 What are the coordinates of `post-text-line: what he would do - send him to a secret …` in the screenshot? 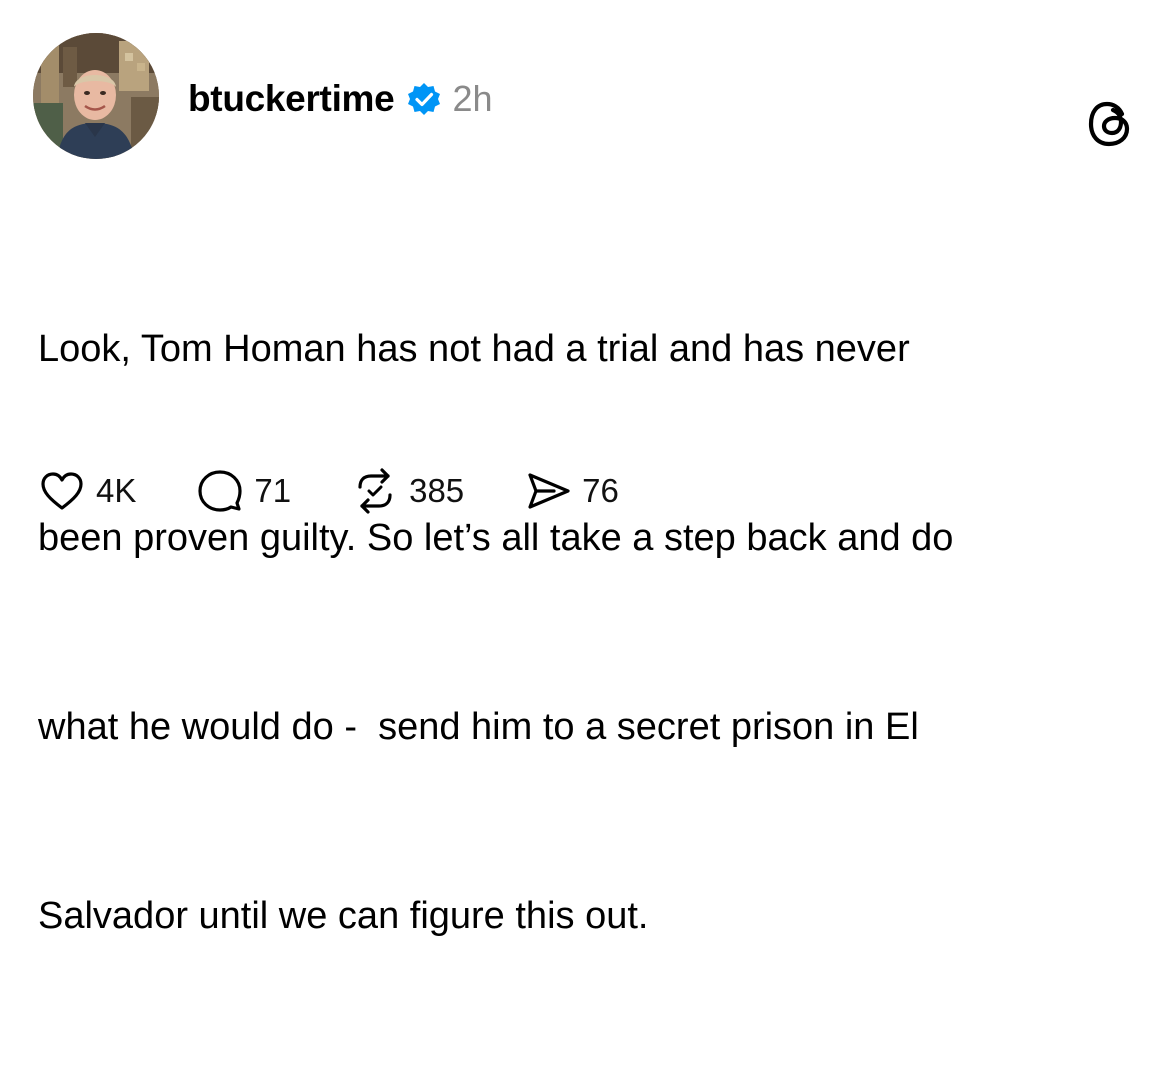 It's located at (478, 727).